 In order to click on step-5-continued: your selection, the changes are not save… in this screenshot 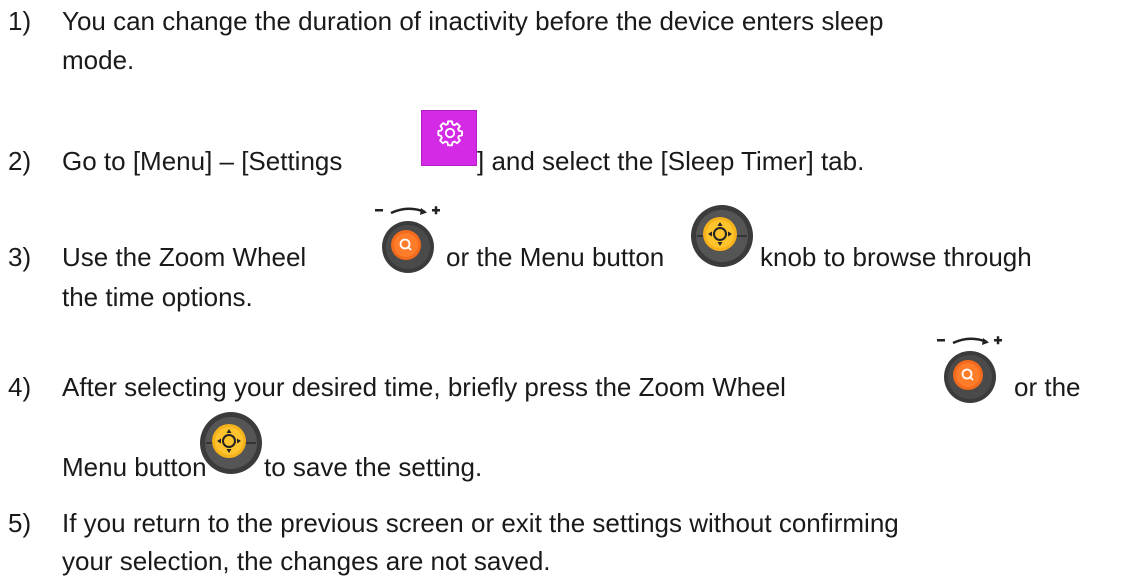, I will do `click(306, 561)`.